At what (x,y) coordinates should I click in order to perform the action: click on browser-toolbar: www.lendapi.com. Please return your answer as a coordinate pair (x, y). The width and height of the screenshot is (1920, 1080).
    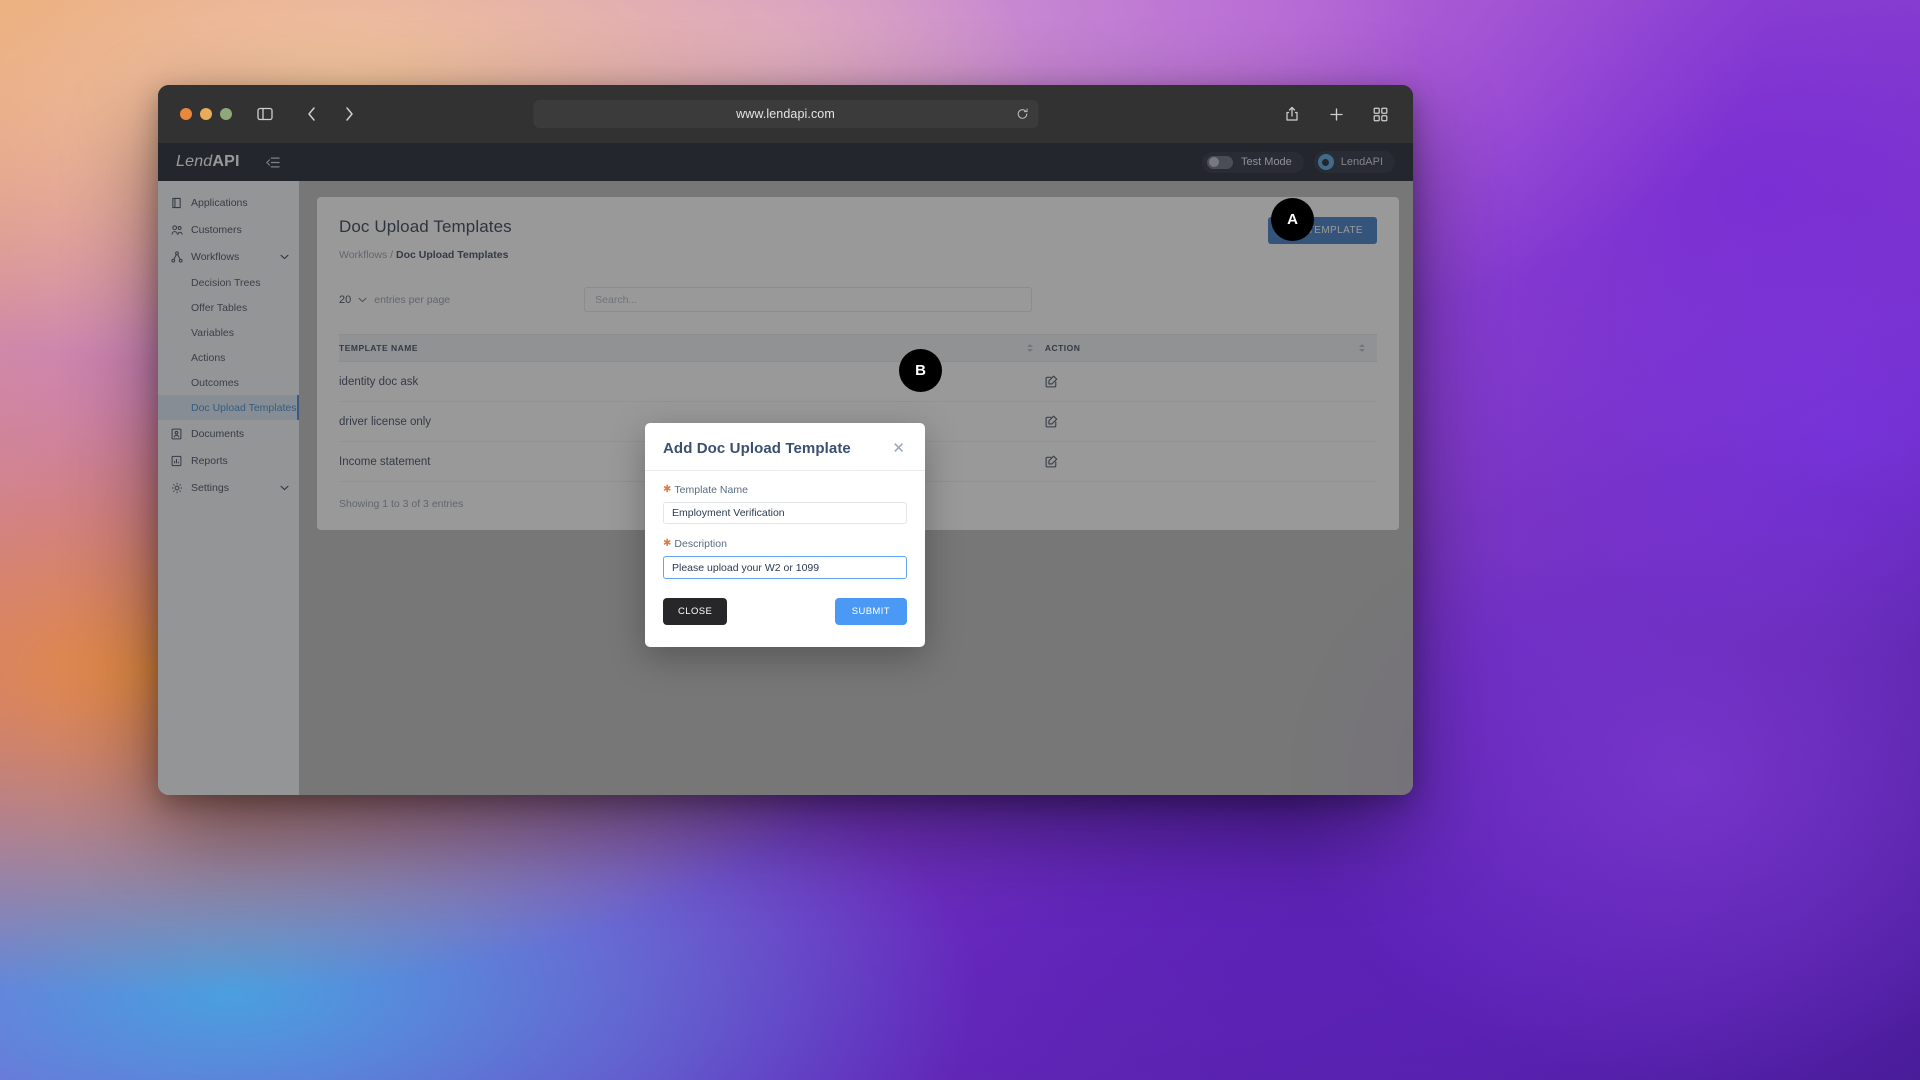
    Looking at the image, I should click on (785, 114).